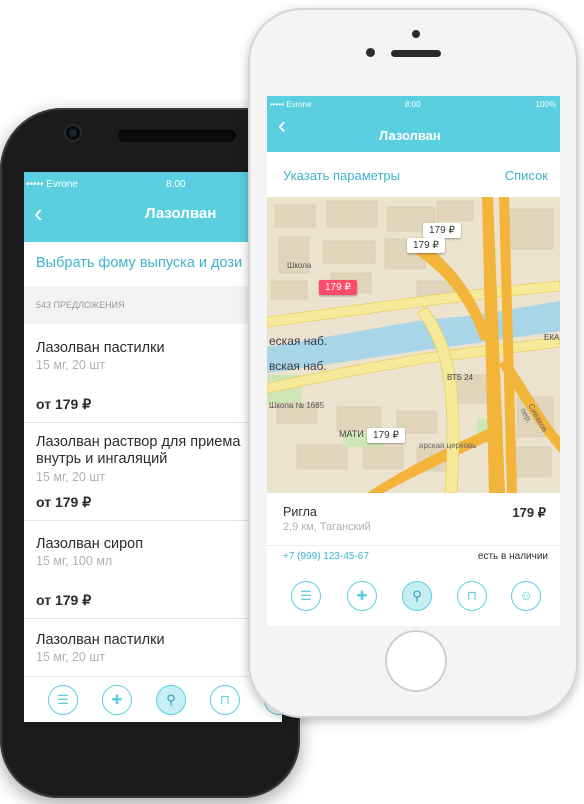 This screenshot has height=804, width=584. Describe the element at coordinates (416, 661) in the screenshot. I see `home-button` at that location.